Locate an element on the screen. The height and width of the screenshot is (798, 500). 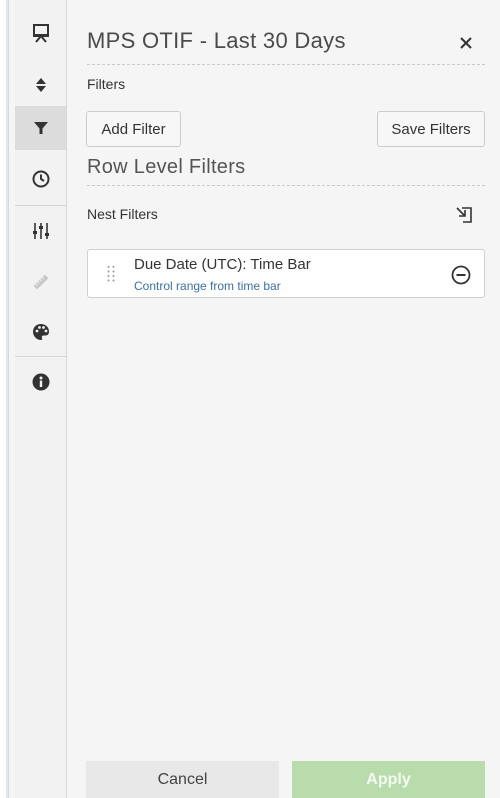
sliders-icon is located at coordinates (40, 231).